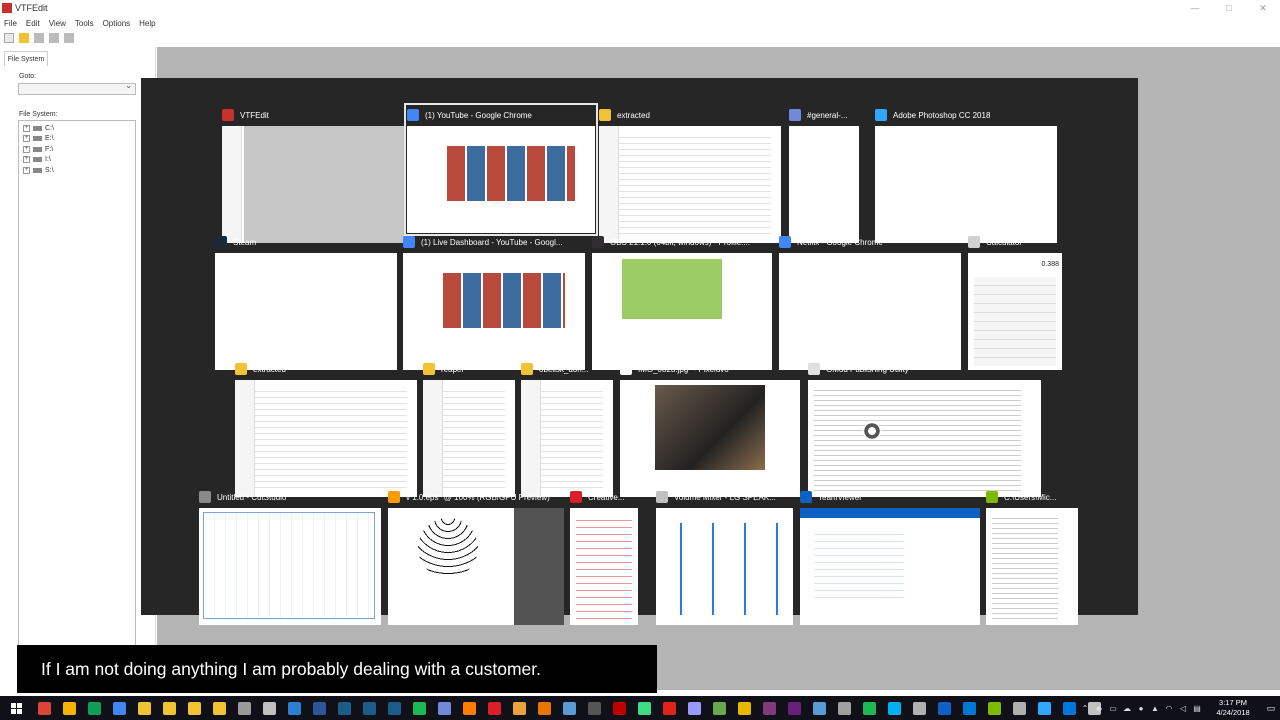 The image size is (1280, 720). I want to click on start-button, so click(16, 708).